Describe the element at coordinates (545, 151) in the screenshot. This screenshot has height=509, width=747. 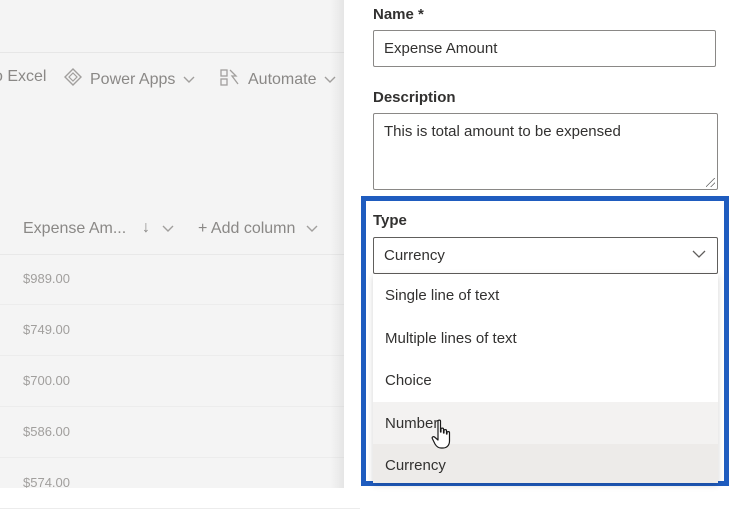
I see `description-textarea: This is total amount to be expensed` at that location.